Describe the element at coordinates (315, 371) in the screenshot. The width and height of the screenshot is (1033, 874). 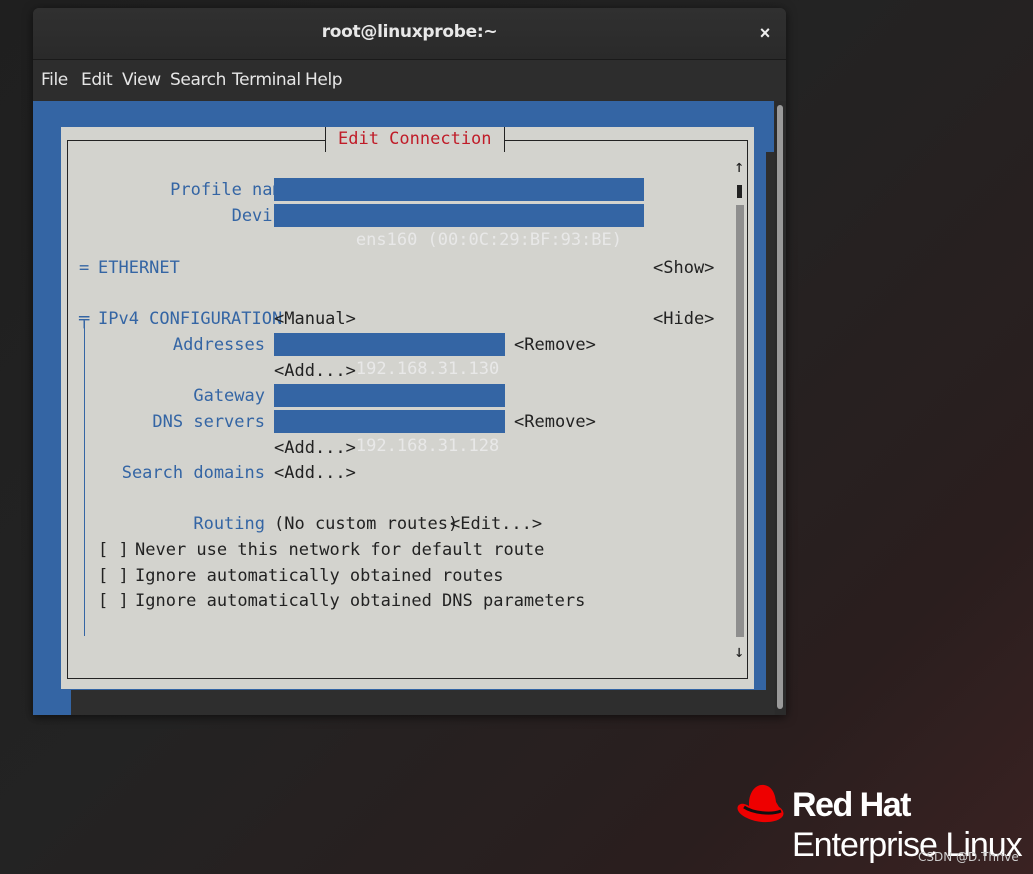
I see `address-add-button: <Add...>` at that location.